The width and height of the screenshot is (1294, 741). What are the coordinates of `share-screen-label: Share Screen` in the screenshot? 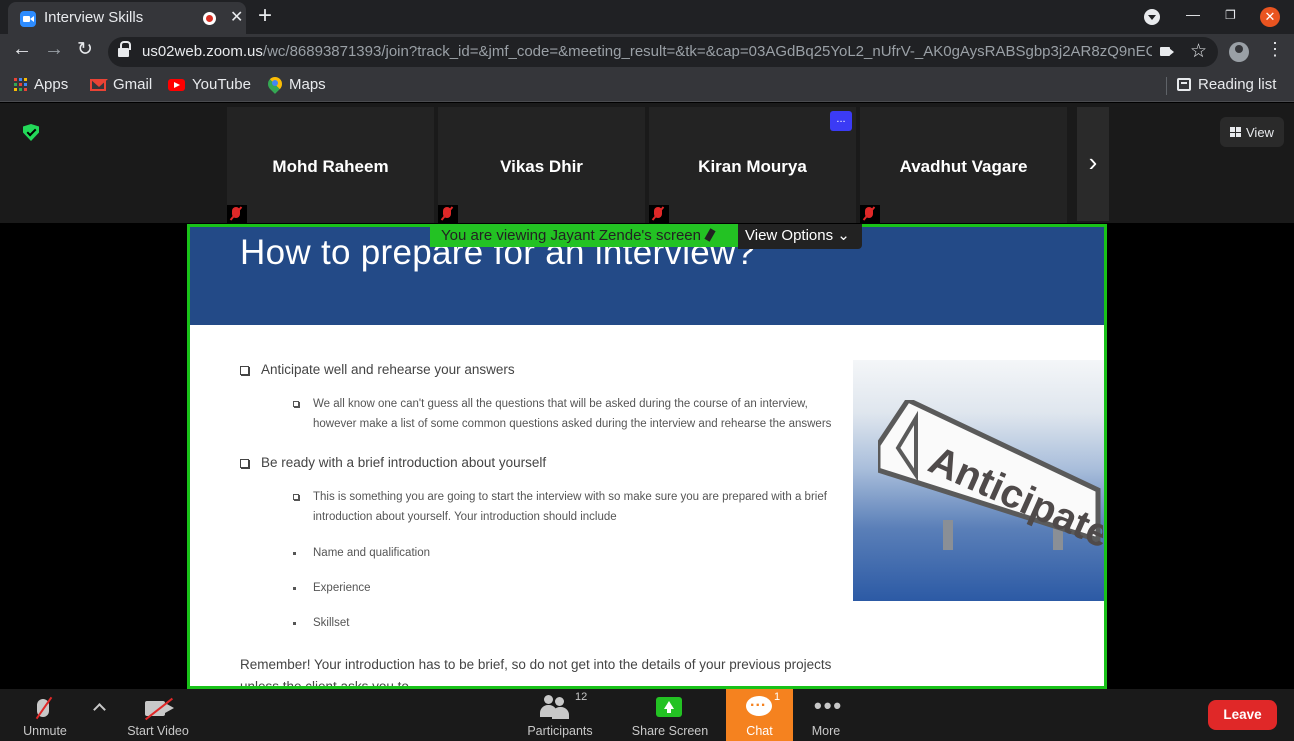 It's located at (670, 731).